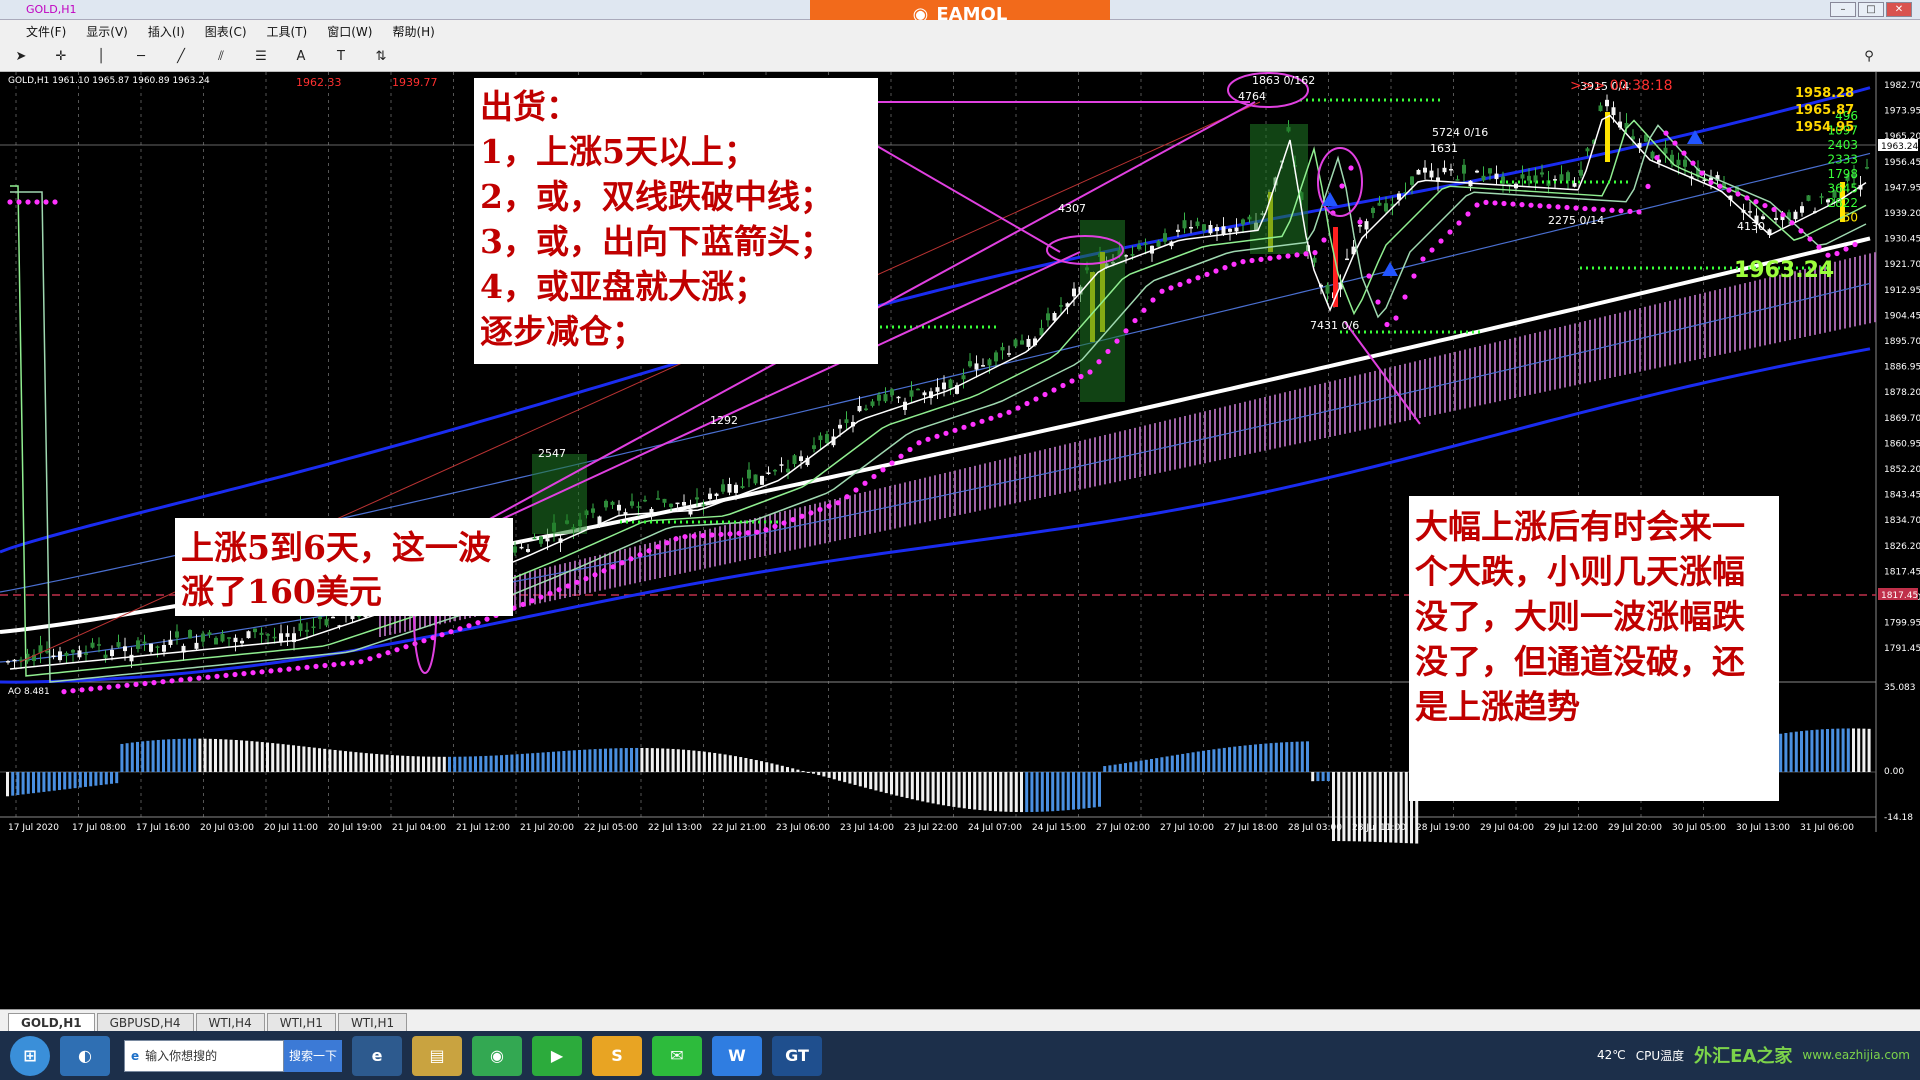  I want to click on trendline-icon: ╱, so click(181, 57).